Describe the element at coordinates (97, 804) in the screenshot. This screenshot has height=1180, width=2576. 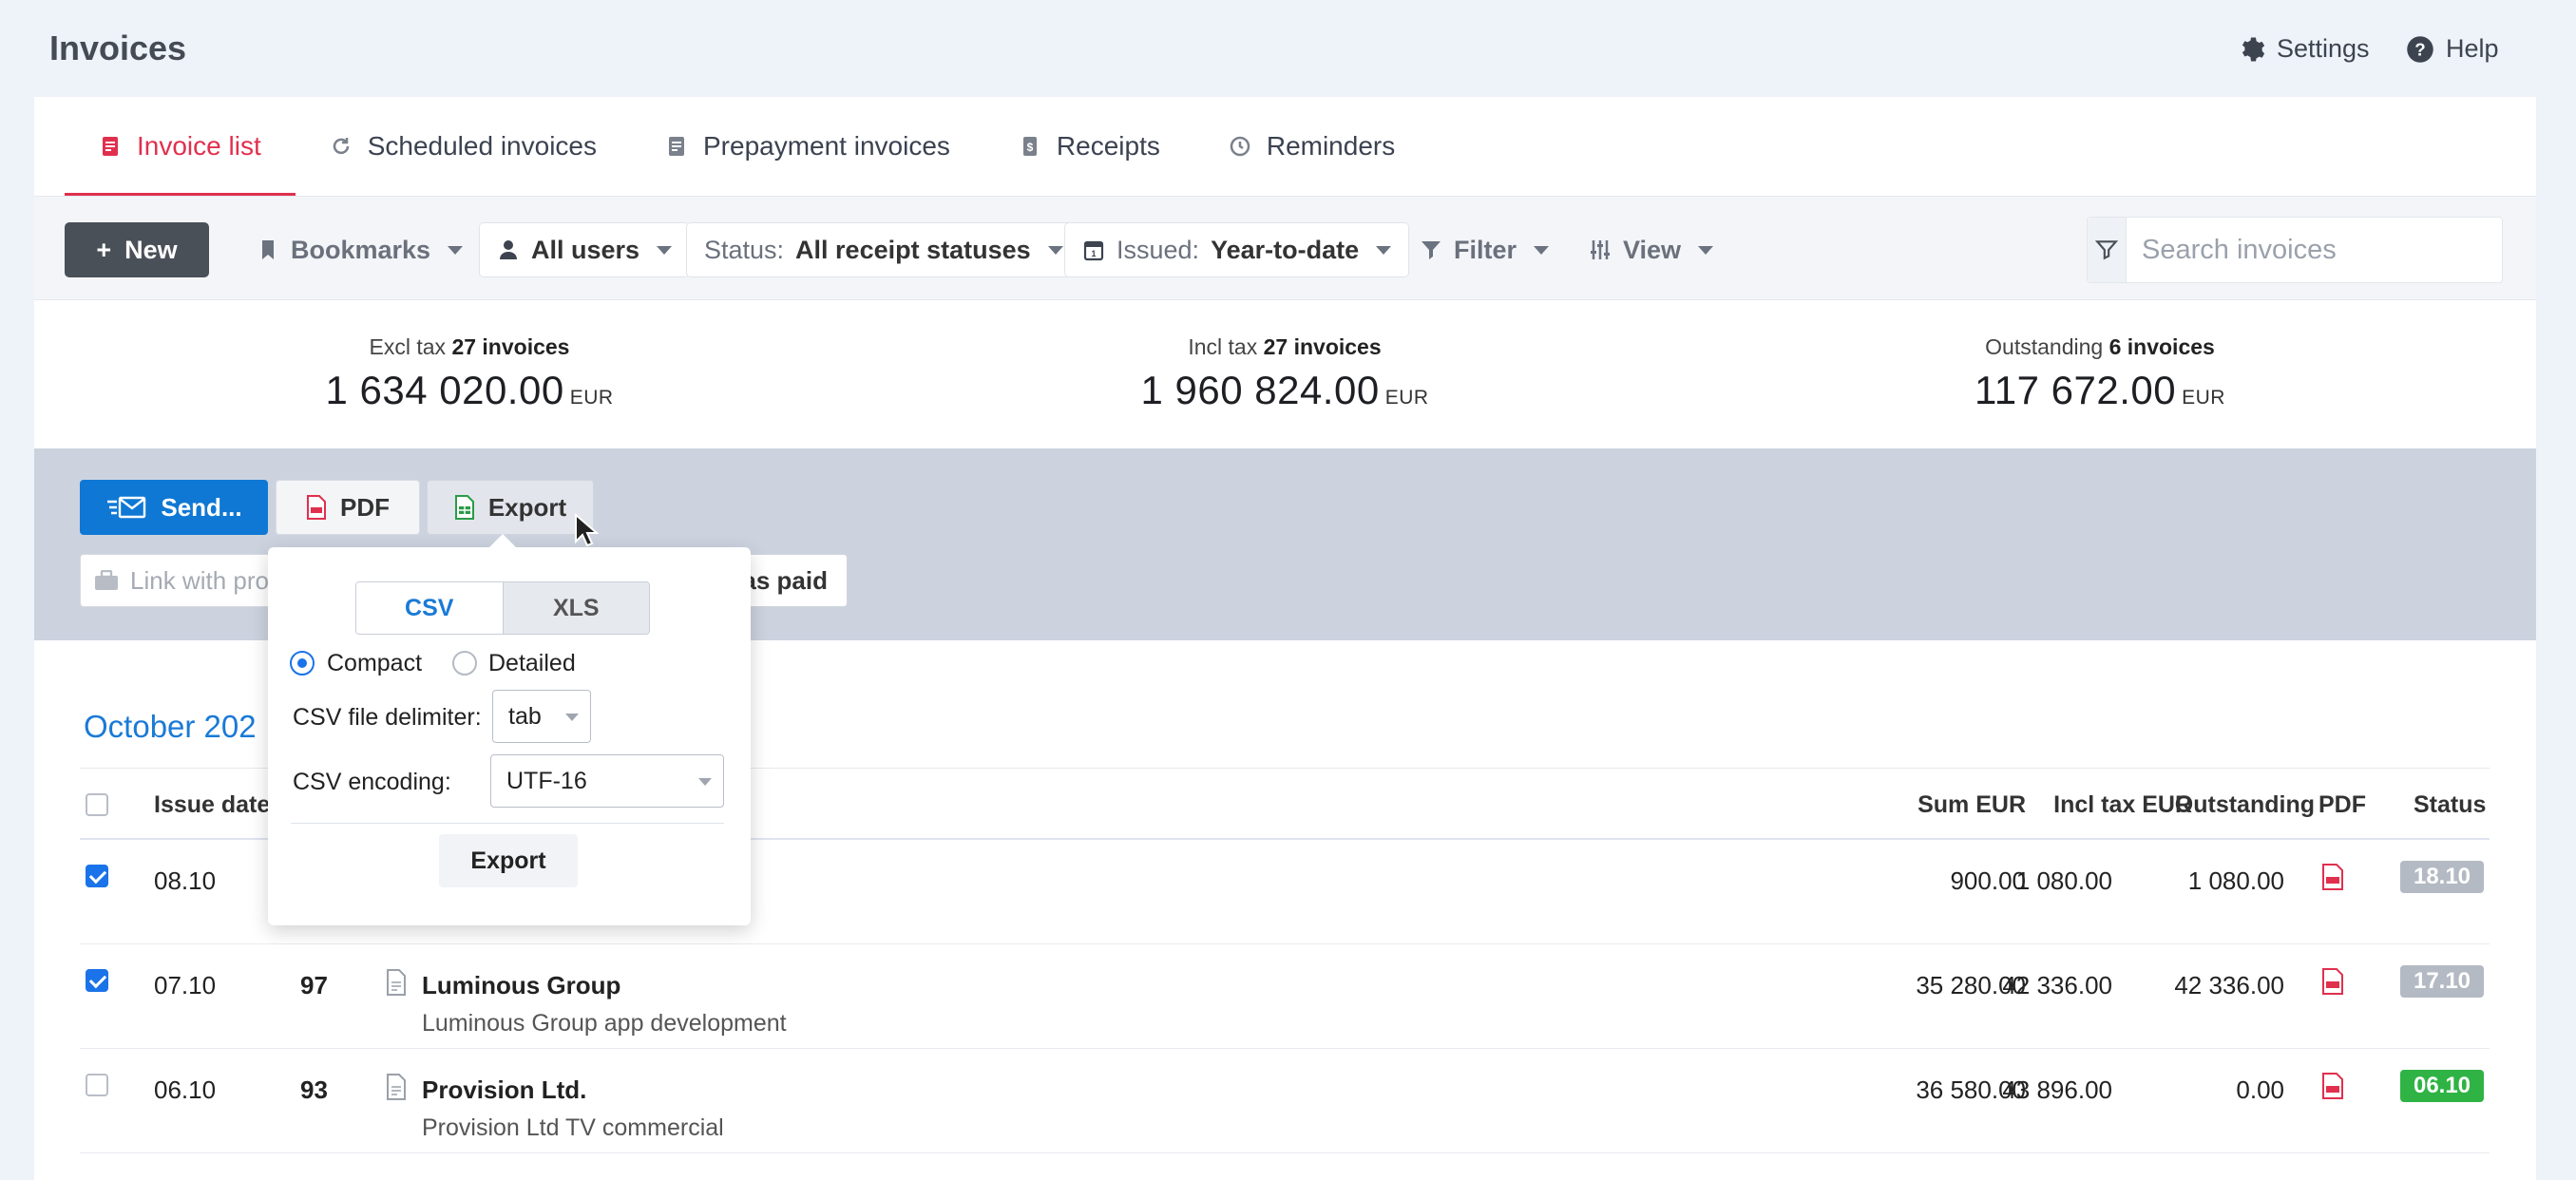
I see `select-all-checkbox` at that location.